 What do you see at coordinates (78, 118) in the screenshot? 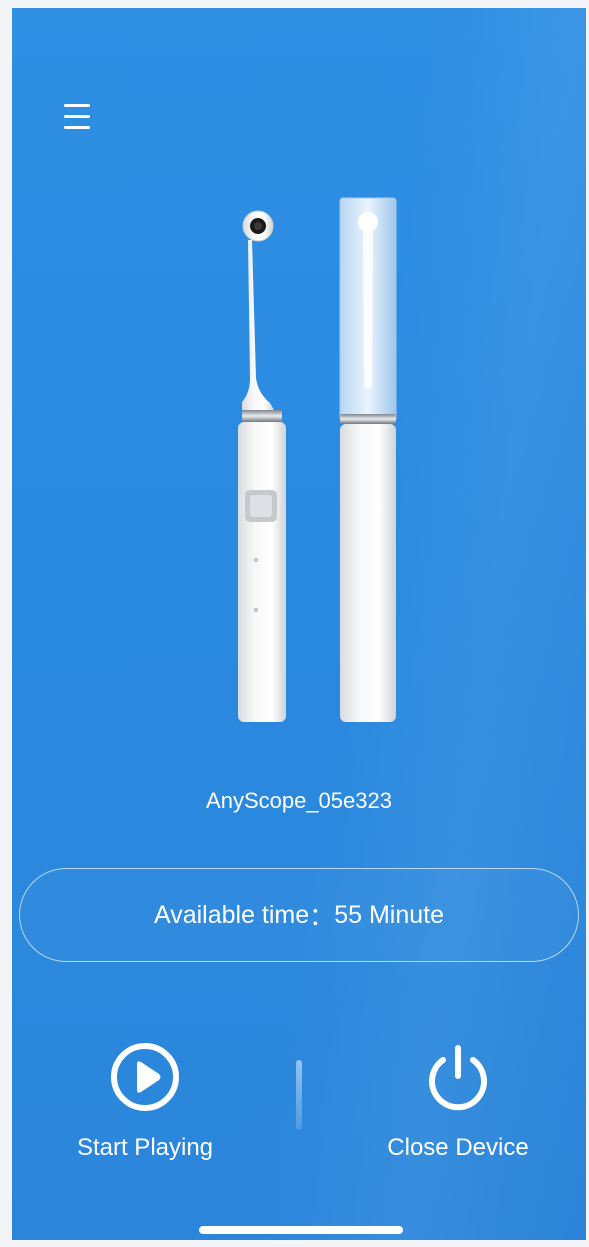
I see `menu-button` at bounding box center [78, 118].